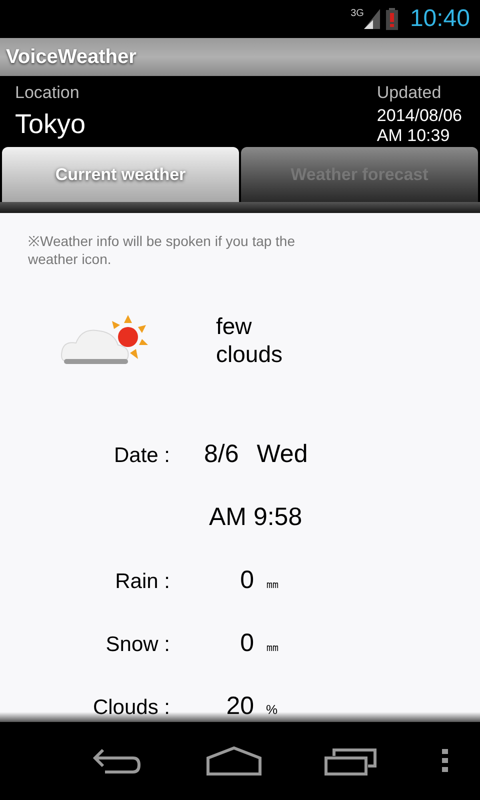 The width and height of the screenshot is (480, 800). Describe the element at coordinates (120, 174) in the screenshot. I see `tab: Current weather` at that location.